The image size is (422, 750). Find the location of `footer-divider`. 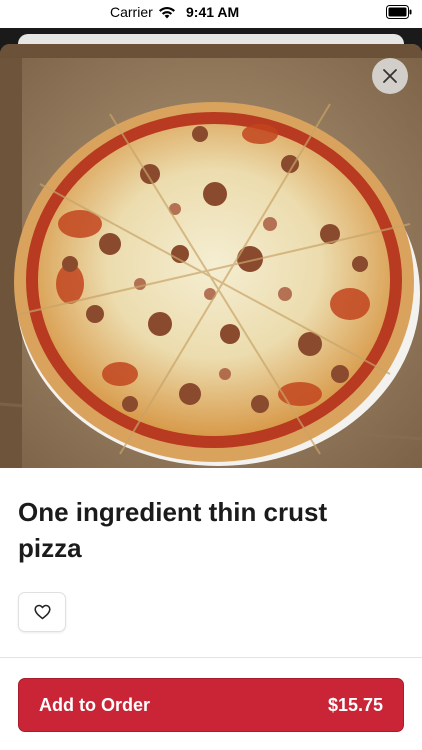

footer-divider is located at coordinates (211, 657).